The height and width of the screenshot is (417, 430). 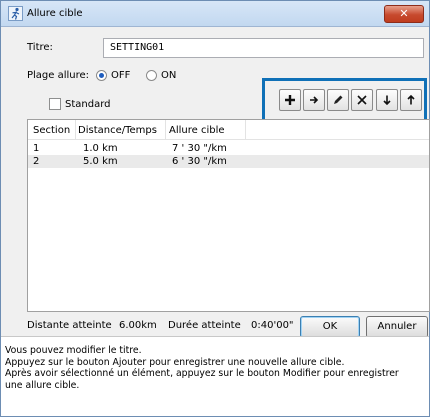 I want to click on arrow-down-icon, so click(x=387, y=100).